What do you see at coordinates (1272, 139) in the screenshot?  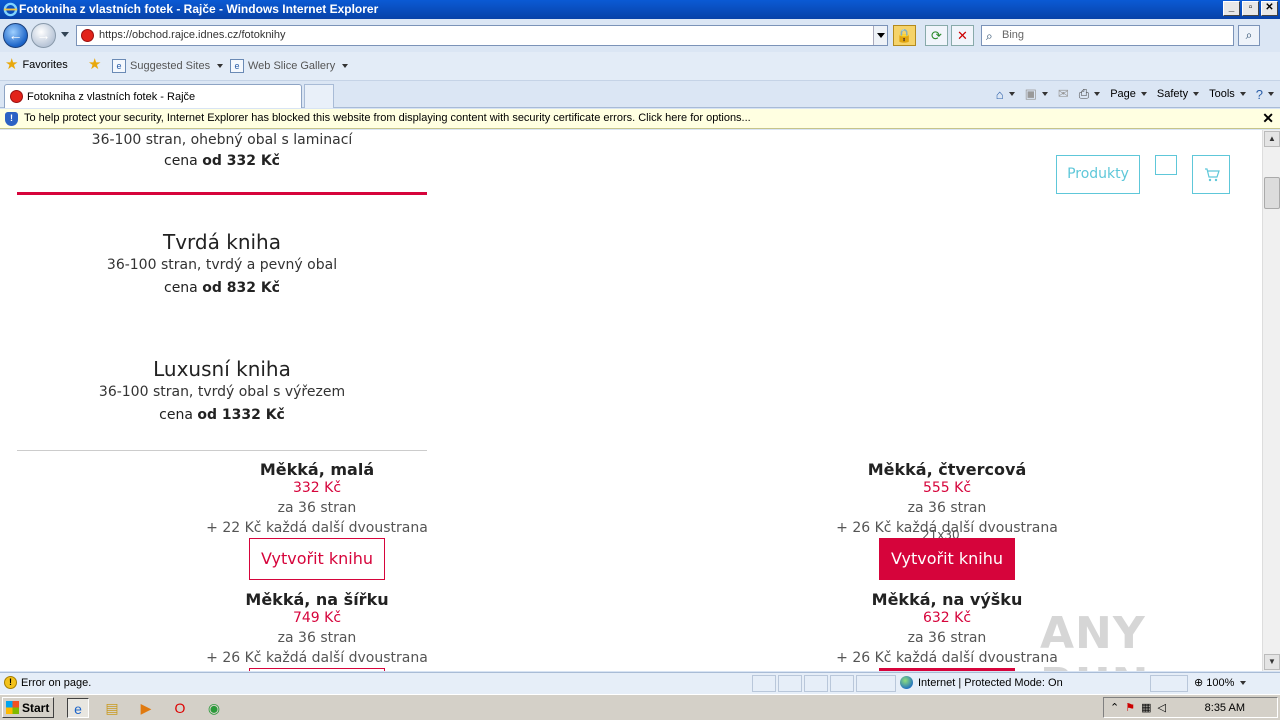 I see `scroll-up-icon: ▲` at bounding box center [1272, 139].